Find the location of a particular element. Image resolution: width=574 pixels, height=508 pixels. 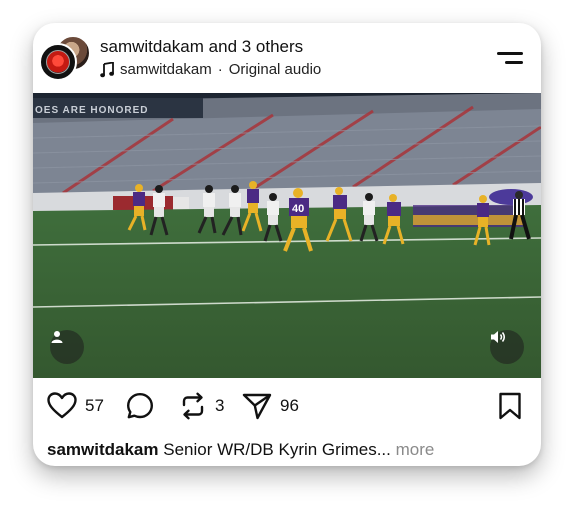

more-link: more is located at coordinates (415, 449).